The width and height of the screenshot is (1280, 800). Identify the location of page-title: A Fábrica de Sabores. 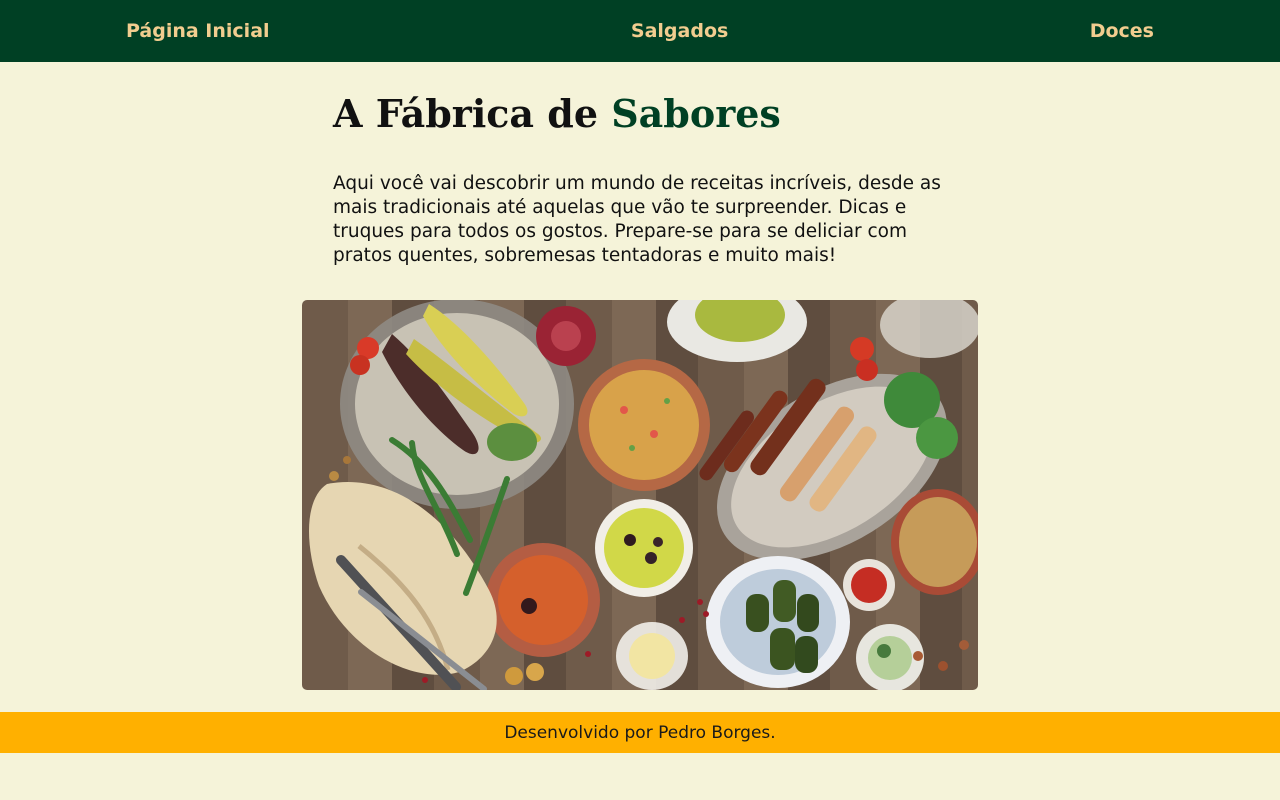
(655, 114).